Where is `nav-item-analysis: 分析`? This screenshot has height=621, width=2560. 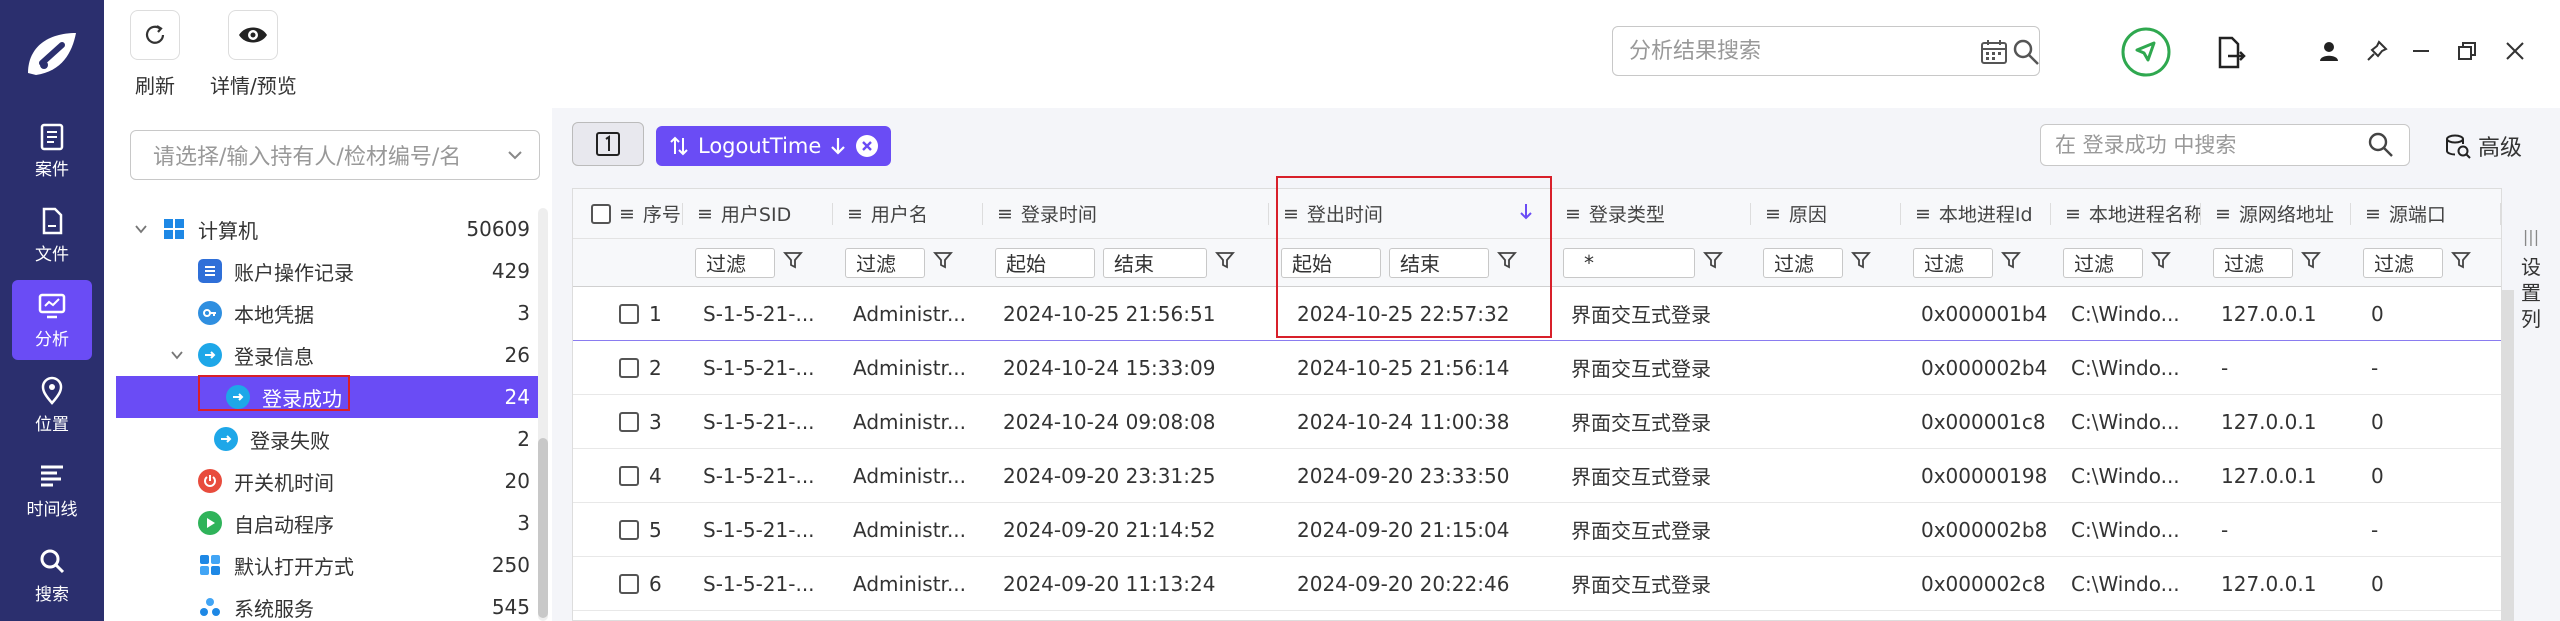
nav-item-analysis: 分析 is located at coordinates (52, 320).